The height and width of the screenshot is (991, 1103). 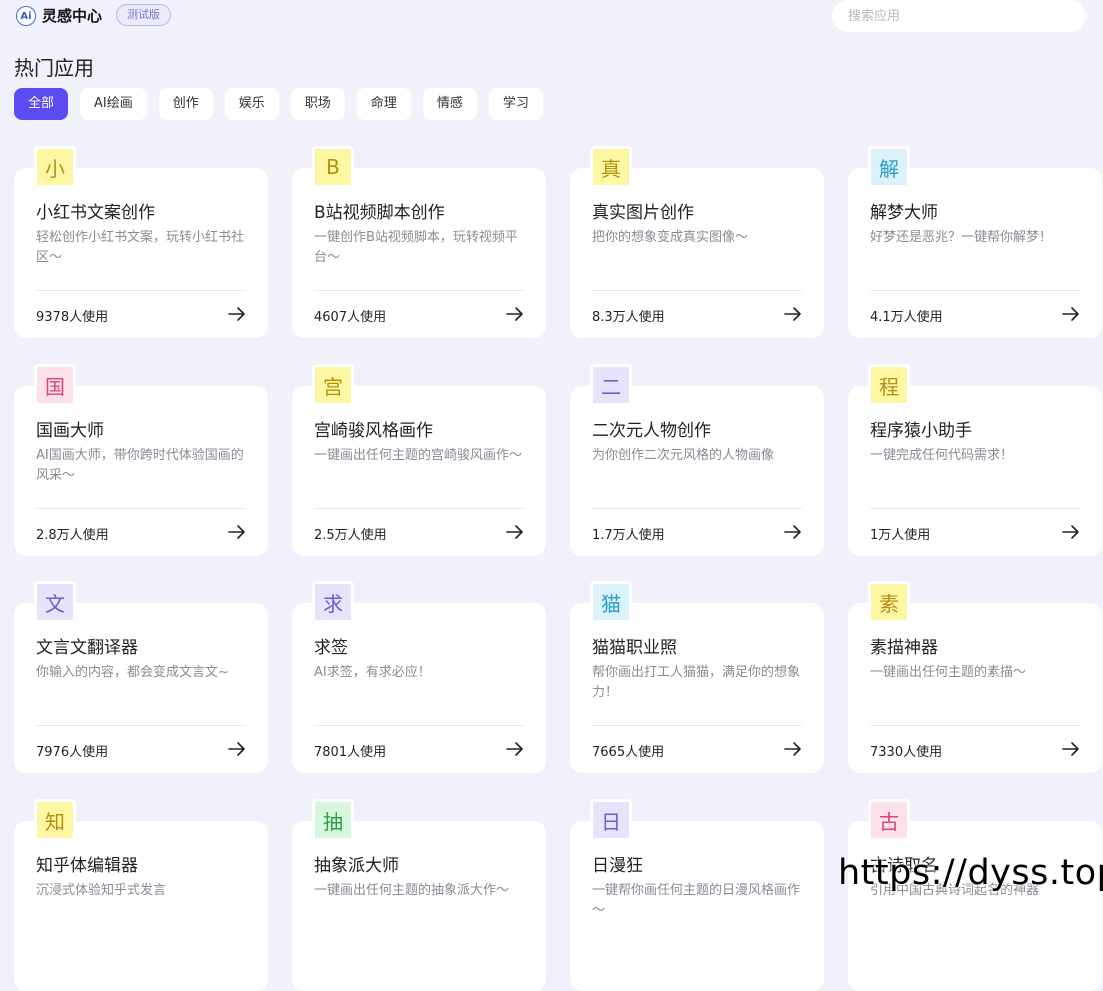 What do you see at coordinates (72, 15) in the screenshot?
I see `brand-name: 灵感中心` at bounding box center [72, 15].